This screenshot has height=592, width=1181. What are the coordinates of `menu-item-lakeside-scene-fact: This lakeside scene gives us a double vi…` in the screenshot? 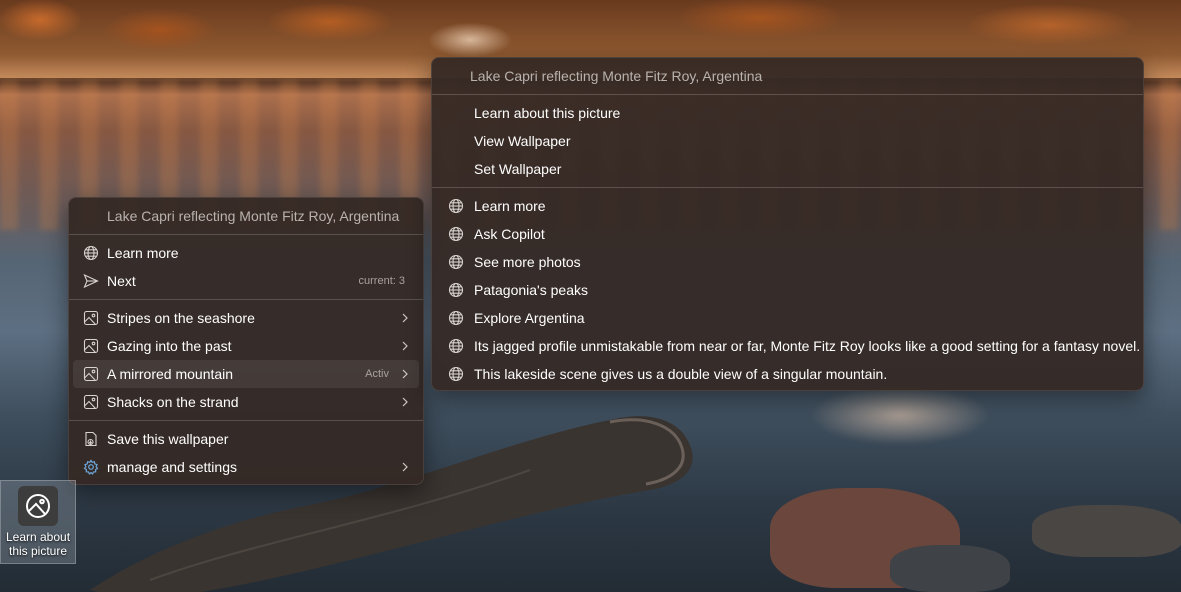 It's located at (787, 374).